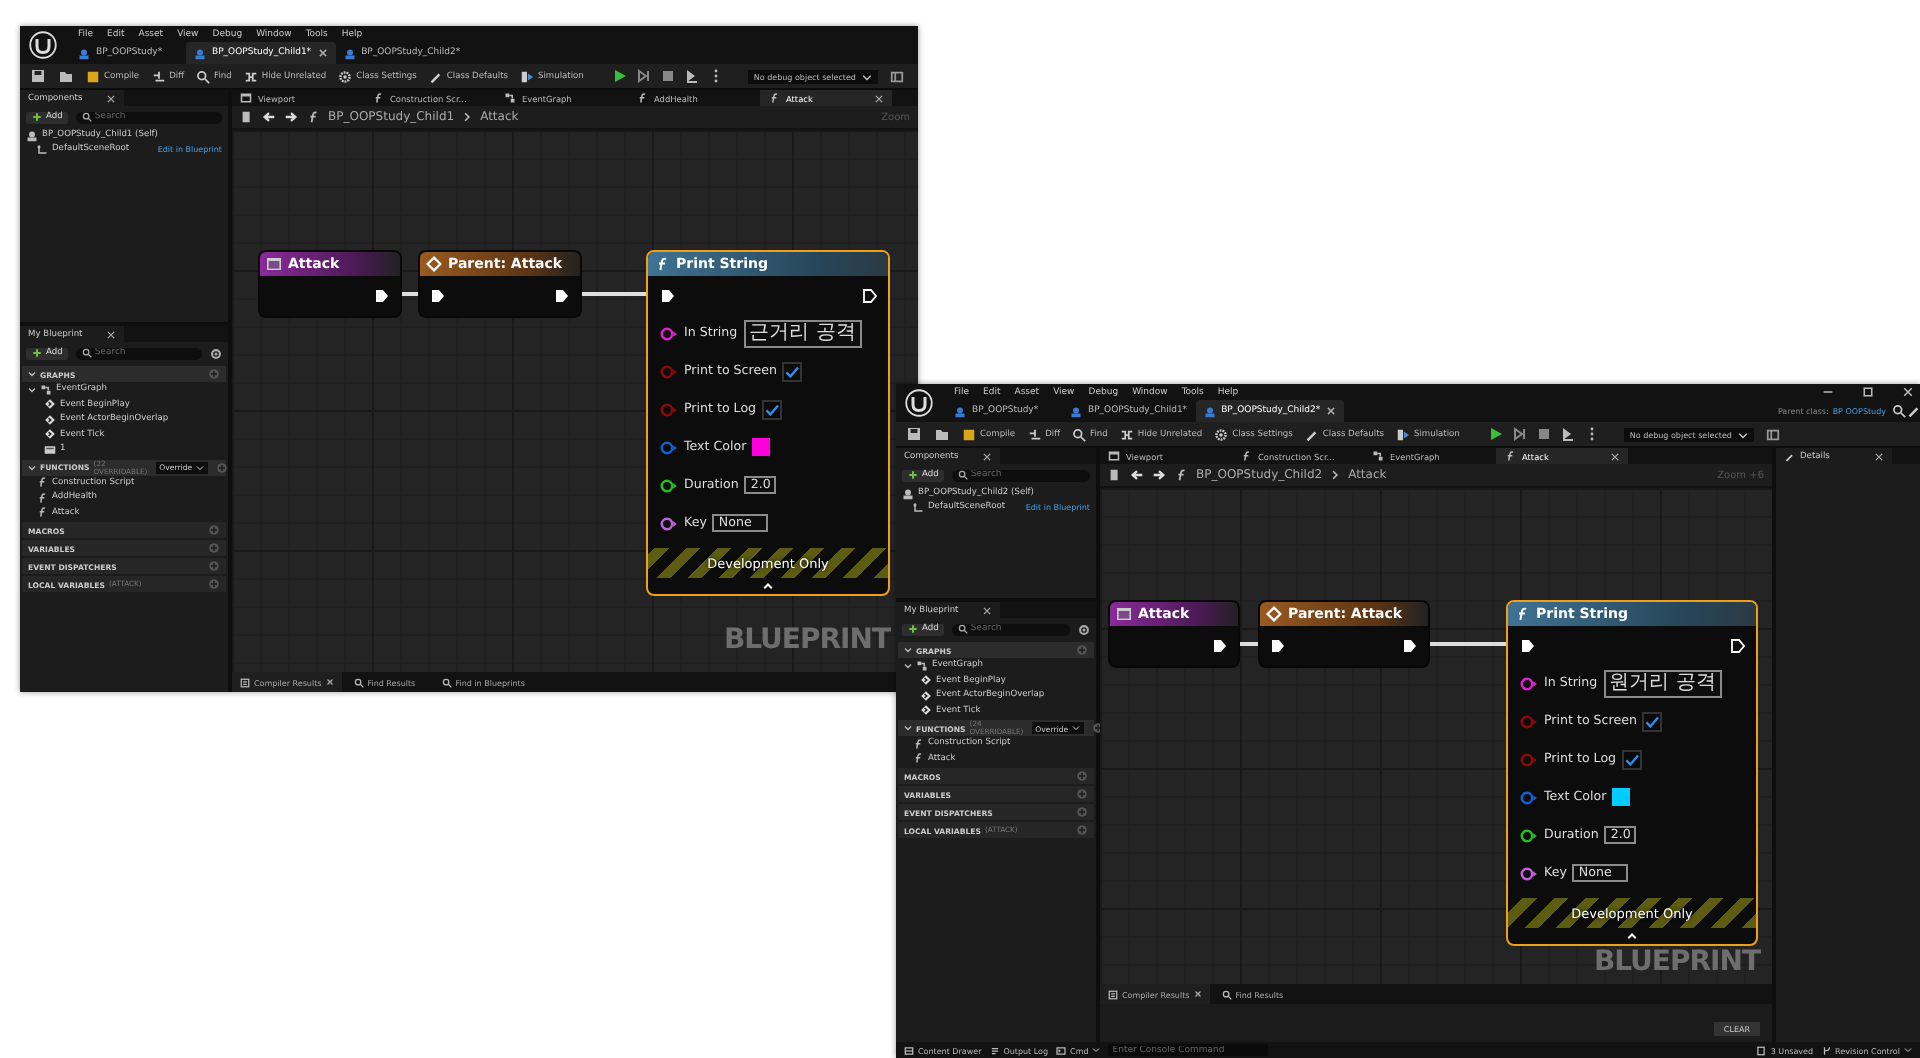 This screenshot has height=1058, width=1920. What do you see at coordinates (1468, 643) in the screenshot?
I see `exec-wire` at bounding box center [1468, 643].